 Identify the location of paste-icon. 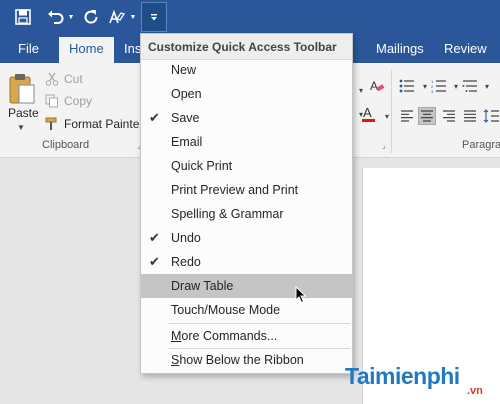
(22, 89).